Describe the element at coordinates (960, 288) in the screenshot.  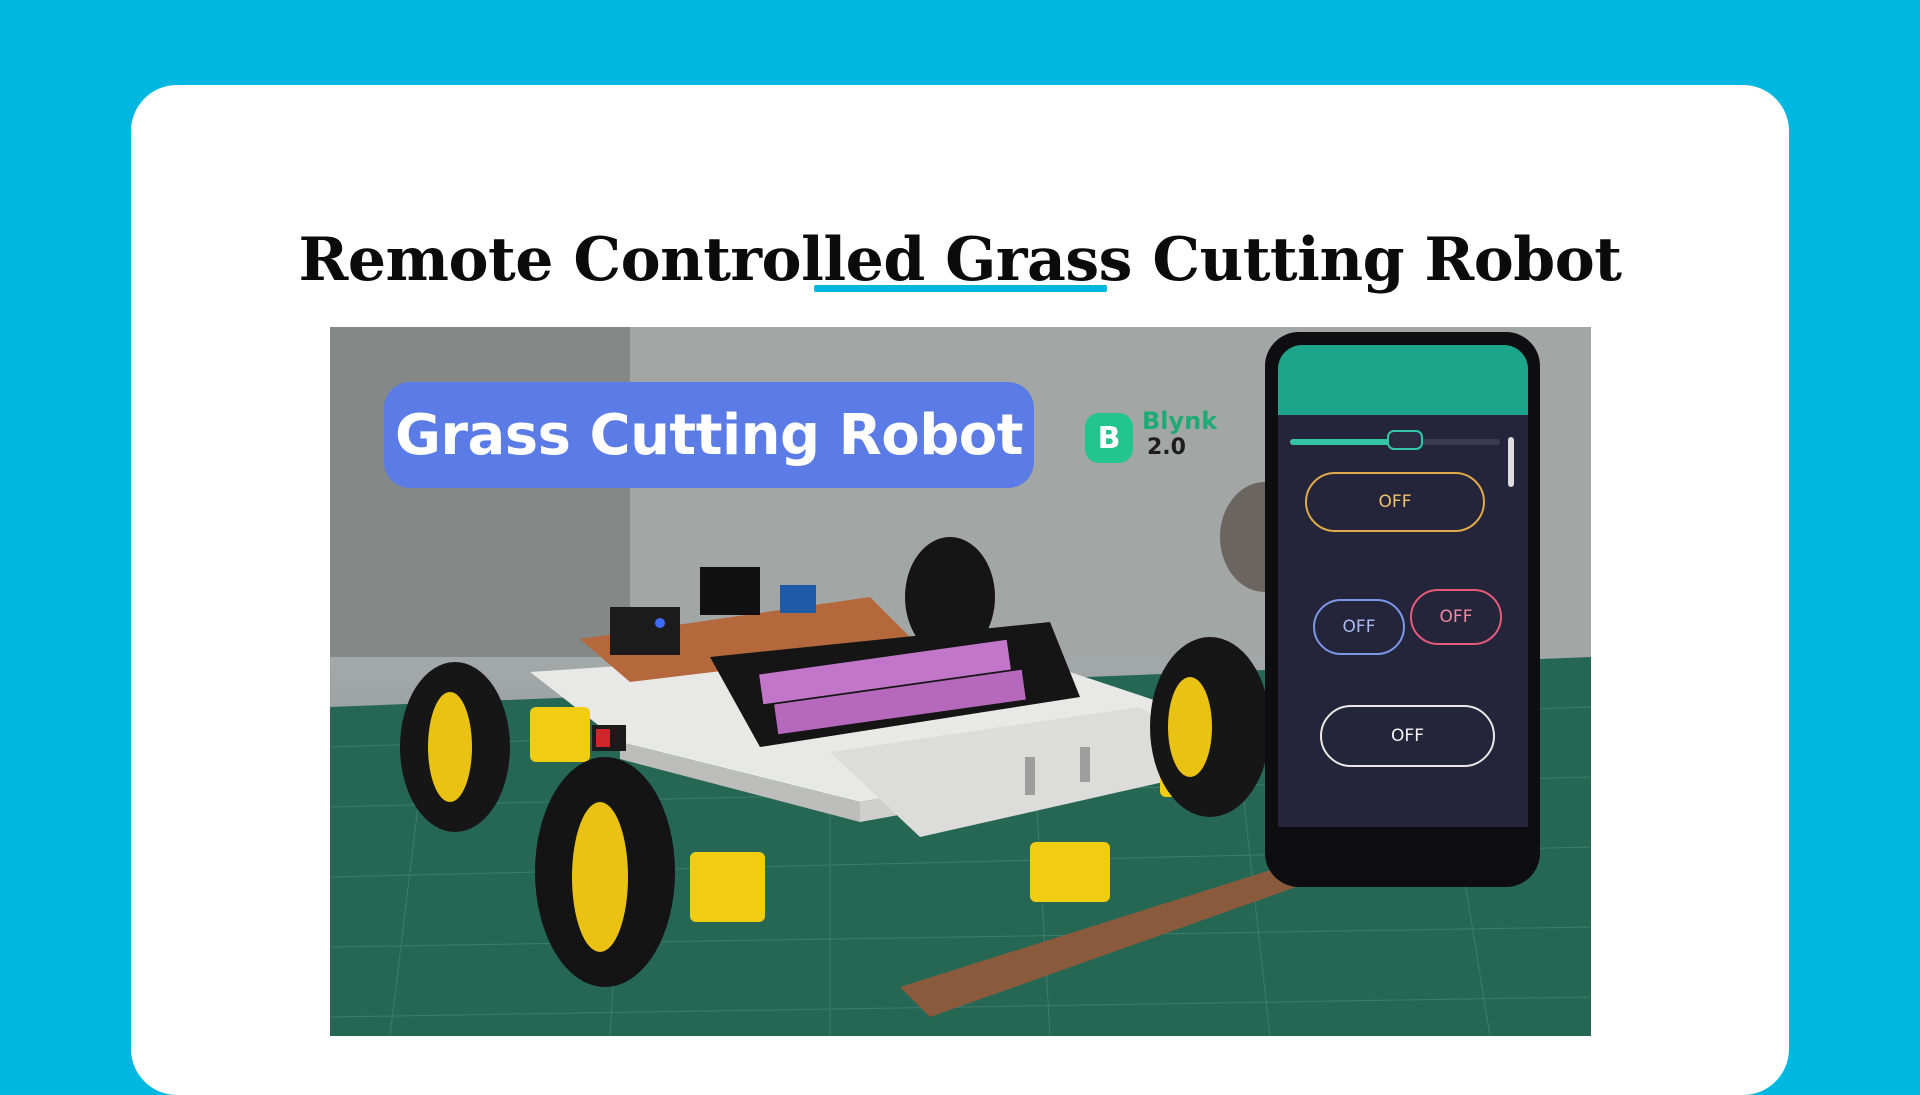
I see `title-divider` at that location.